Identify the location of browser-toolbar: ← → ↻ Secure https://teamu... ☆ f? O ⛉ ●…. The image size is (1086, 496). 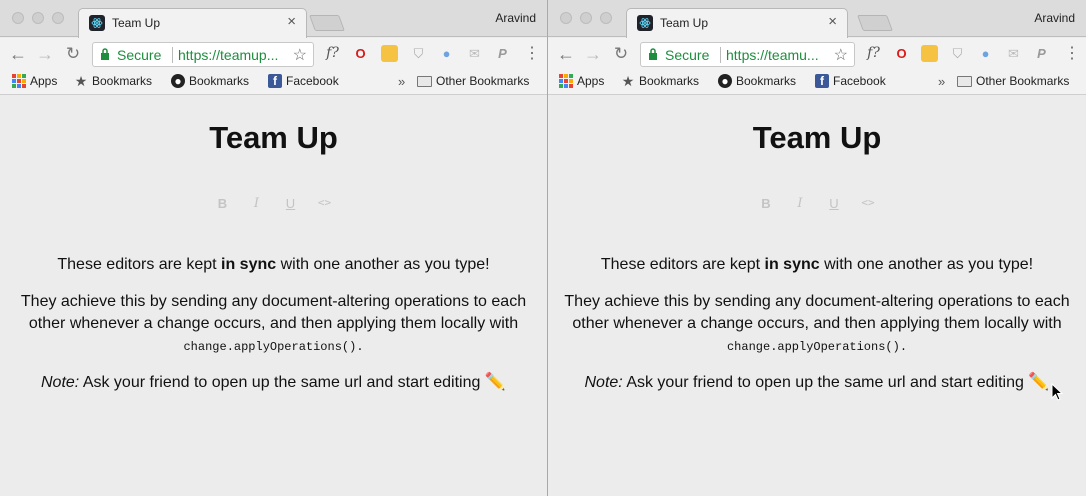
(817, 54).